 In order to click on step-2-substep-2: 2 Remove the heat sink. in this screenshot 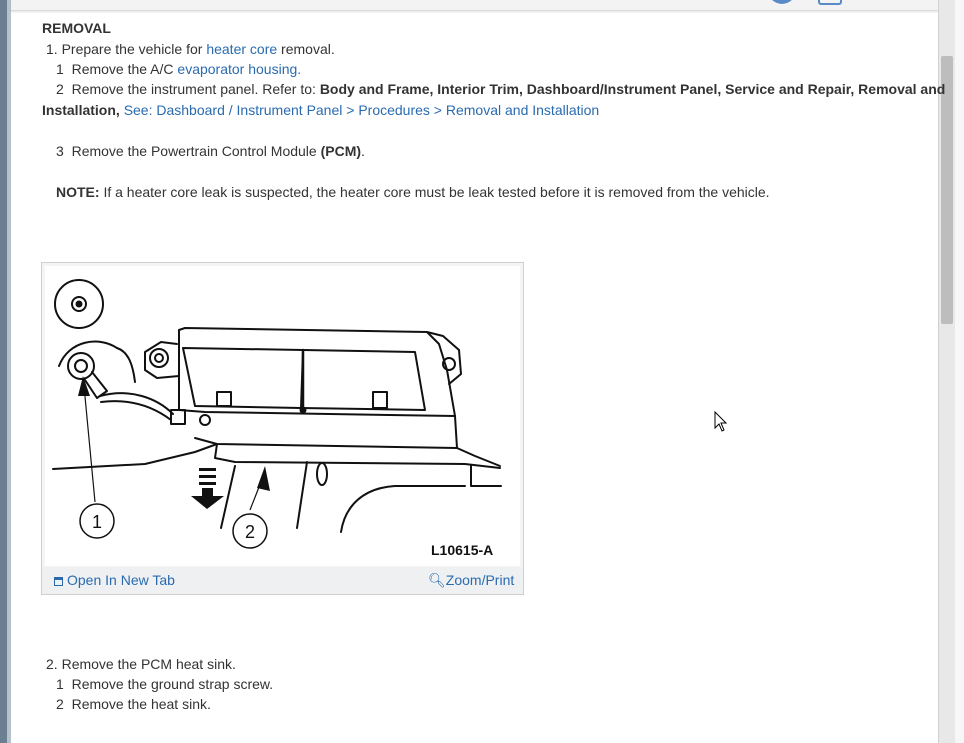, I will do `click(133, 704)`.